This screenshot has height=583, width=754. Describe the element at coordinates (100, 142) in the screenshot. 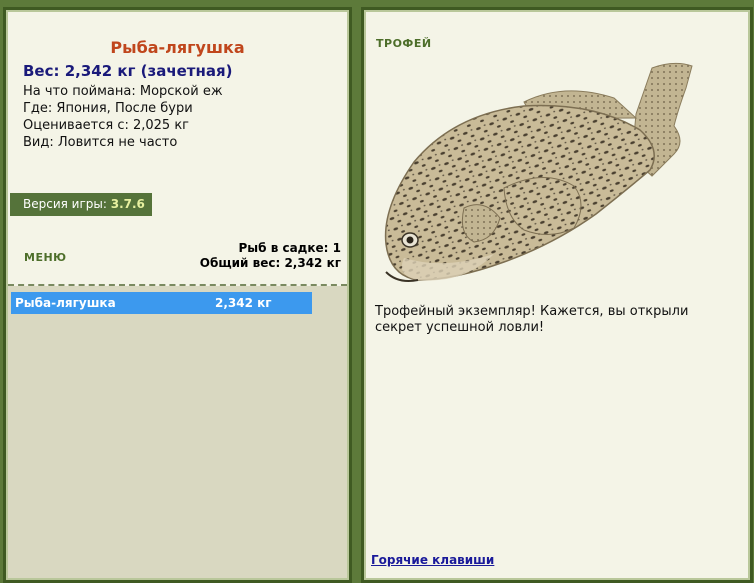

I see `fish-rarity: Вид: Ловится не часто` at that location.